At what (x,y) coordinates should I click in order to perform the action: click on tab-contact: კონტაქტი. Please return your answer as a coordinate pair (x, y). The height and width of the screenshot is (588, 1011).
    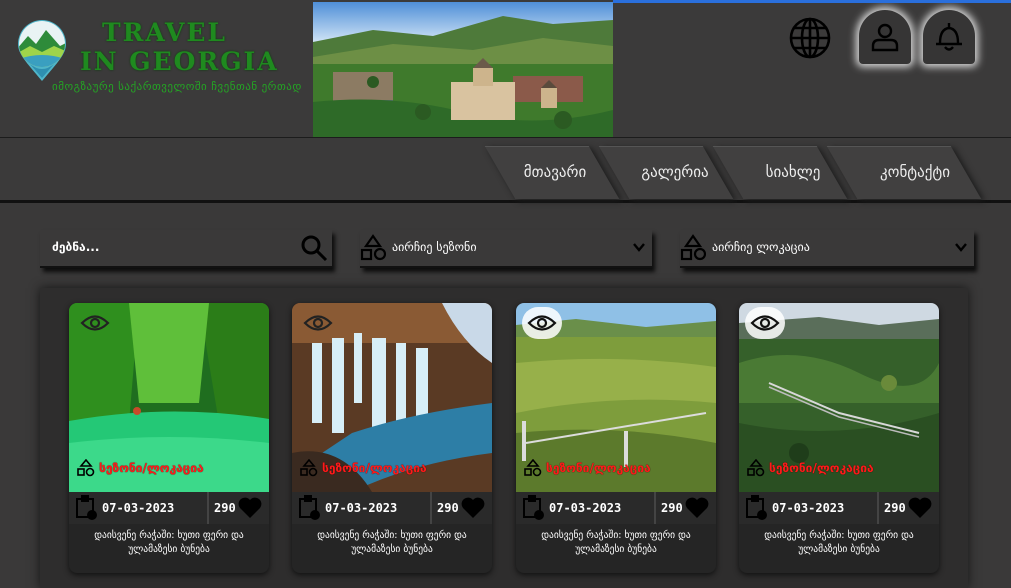
    Looking at the image, I should click on (915, 172).